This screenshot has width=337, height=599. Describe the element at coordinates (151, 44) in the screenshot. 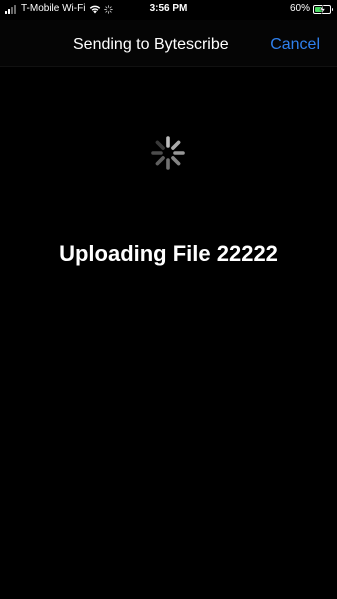

I see `nav-title: Sending to Bytescribe` at that location.